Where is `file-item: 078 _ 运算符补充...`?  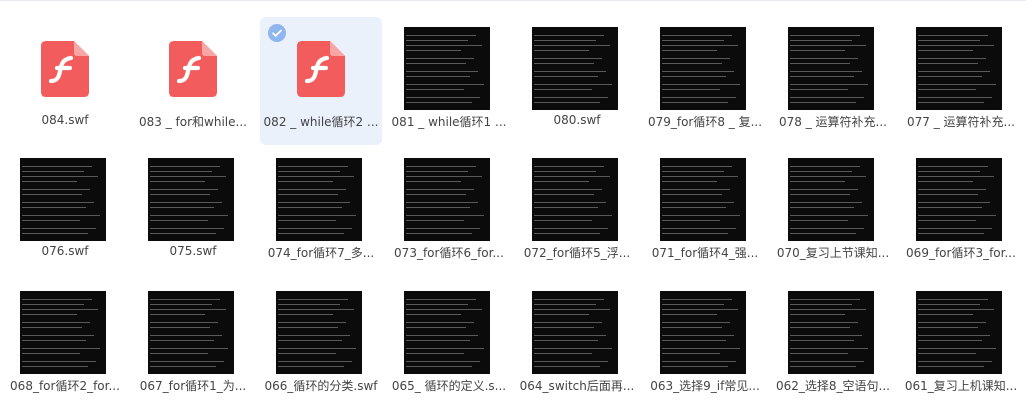 file-item: 078 _ 运算符补充... is located at coordinates (833, 81).